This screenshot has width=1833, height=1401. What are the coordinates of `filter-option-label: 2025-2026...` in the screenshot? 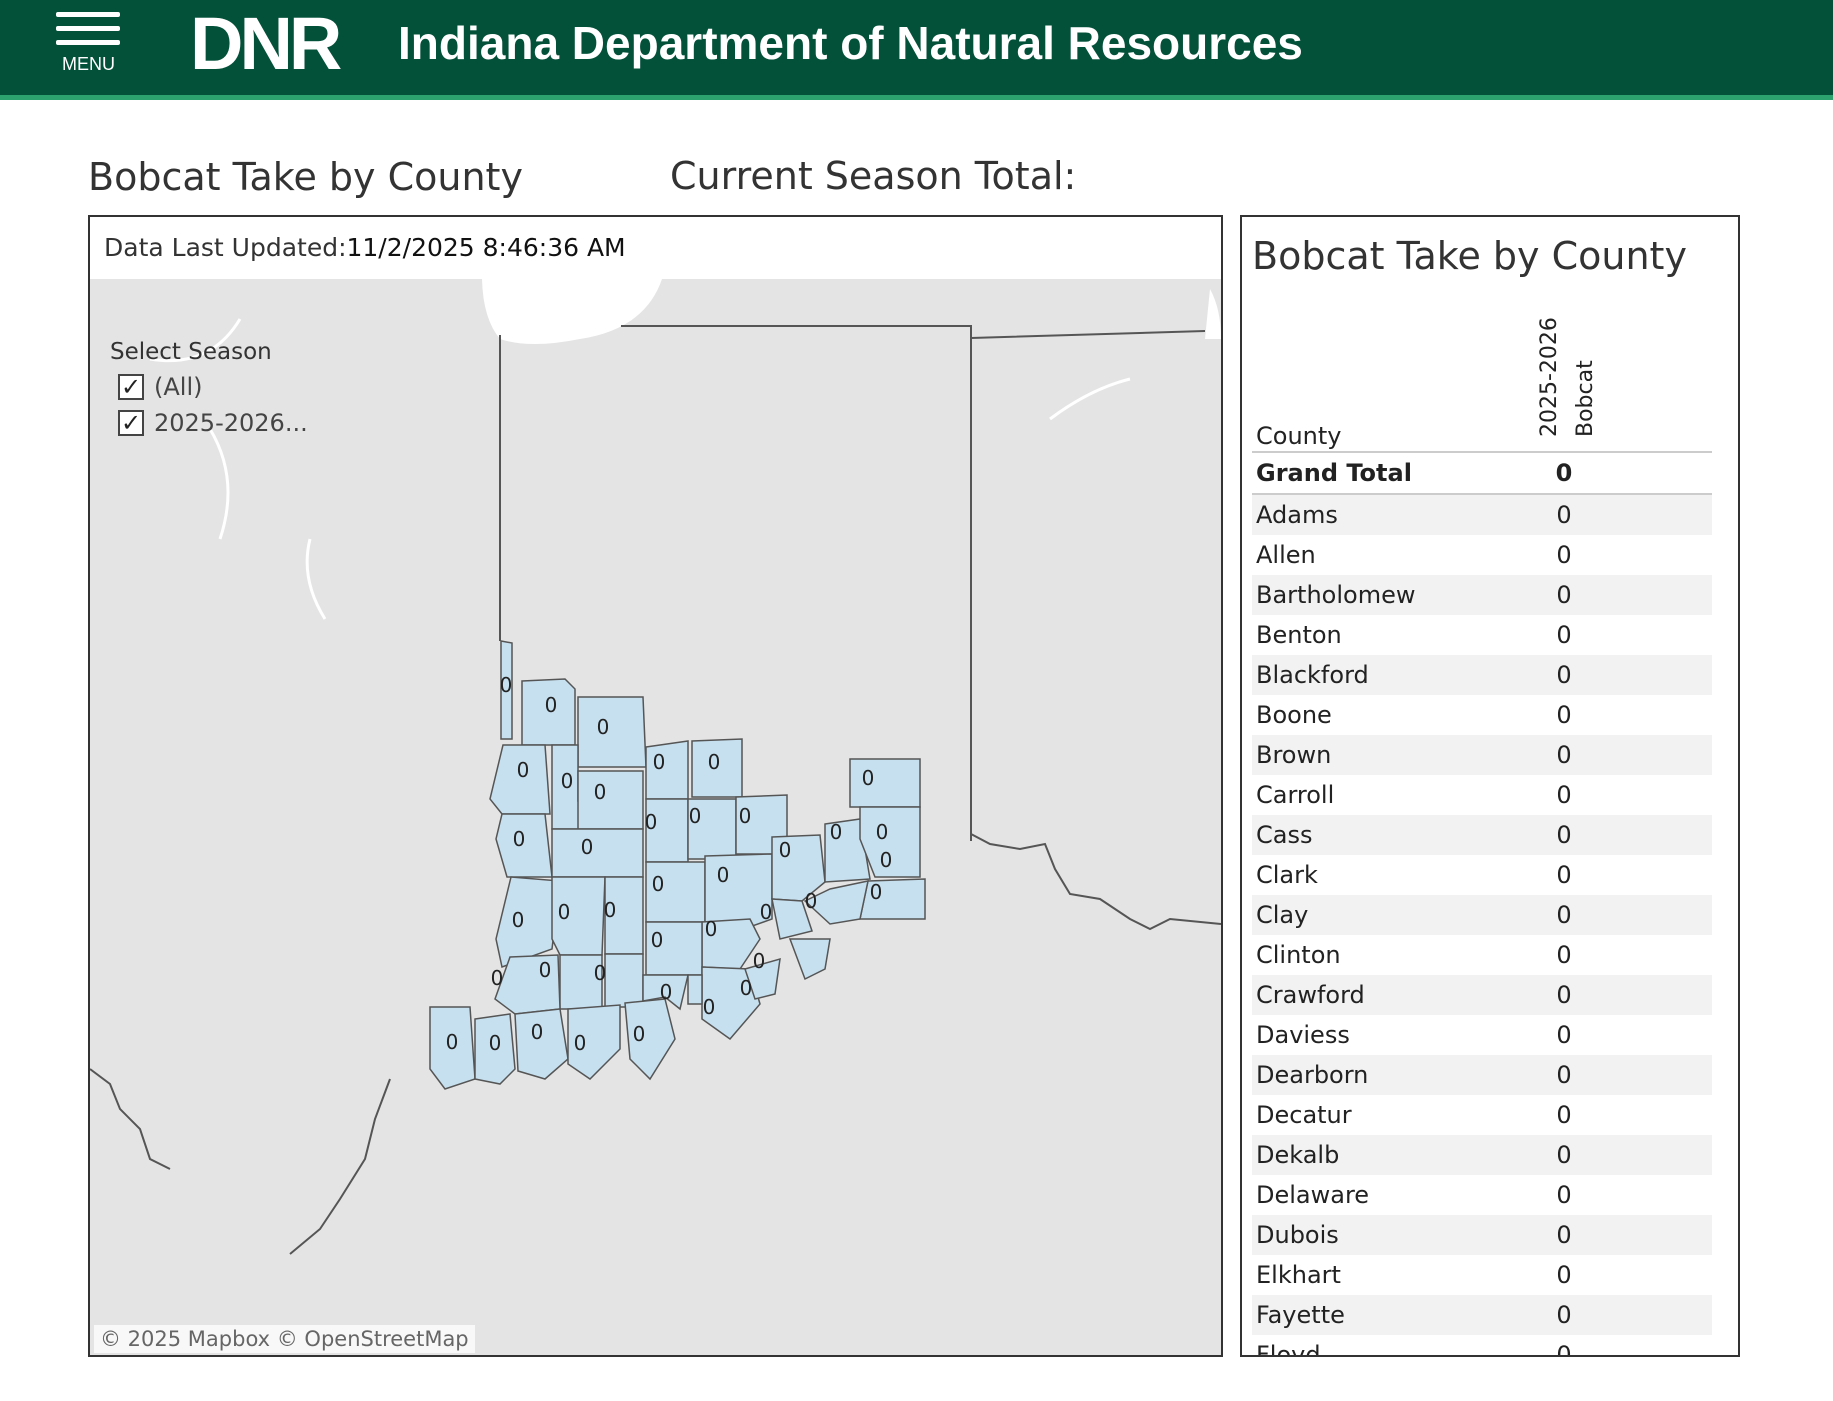 It's located at (231, 423).